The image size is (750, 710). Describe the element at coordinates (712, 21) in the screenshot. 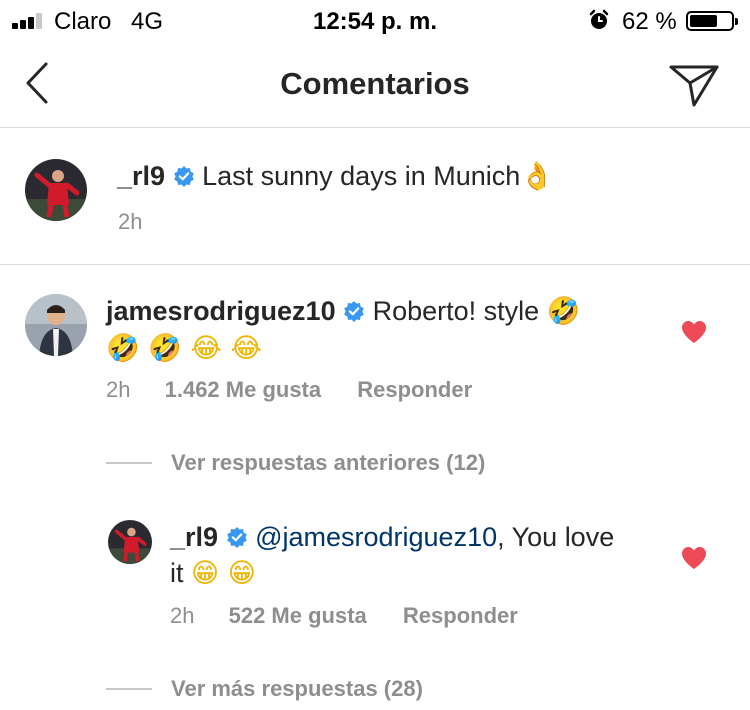

I see `battery-icon` at that location.